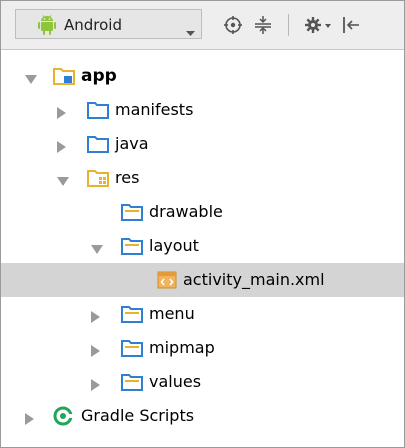  Describe the element at coordinates (190, 31) in the screenshot. I see `chevron-down-icon` at that location.